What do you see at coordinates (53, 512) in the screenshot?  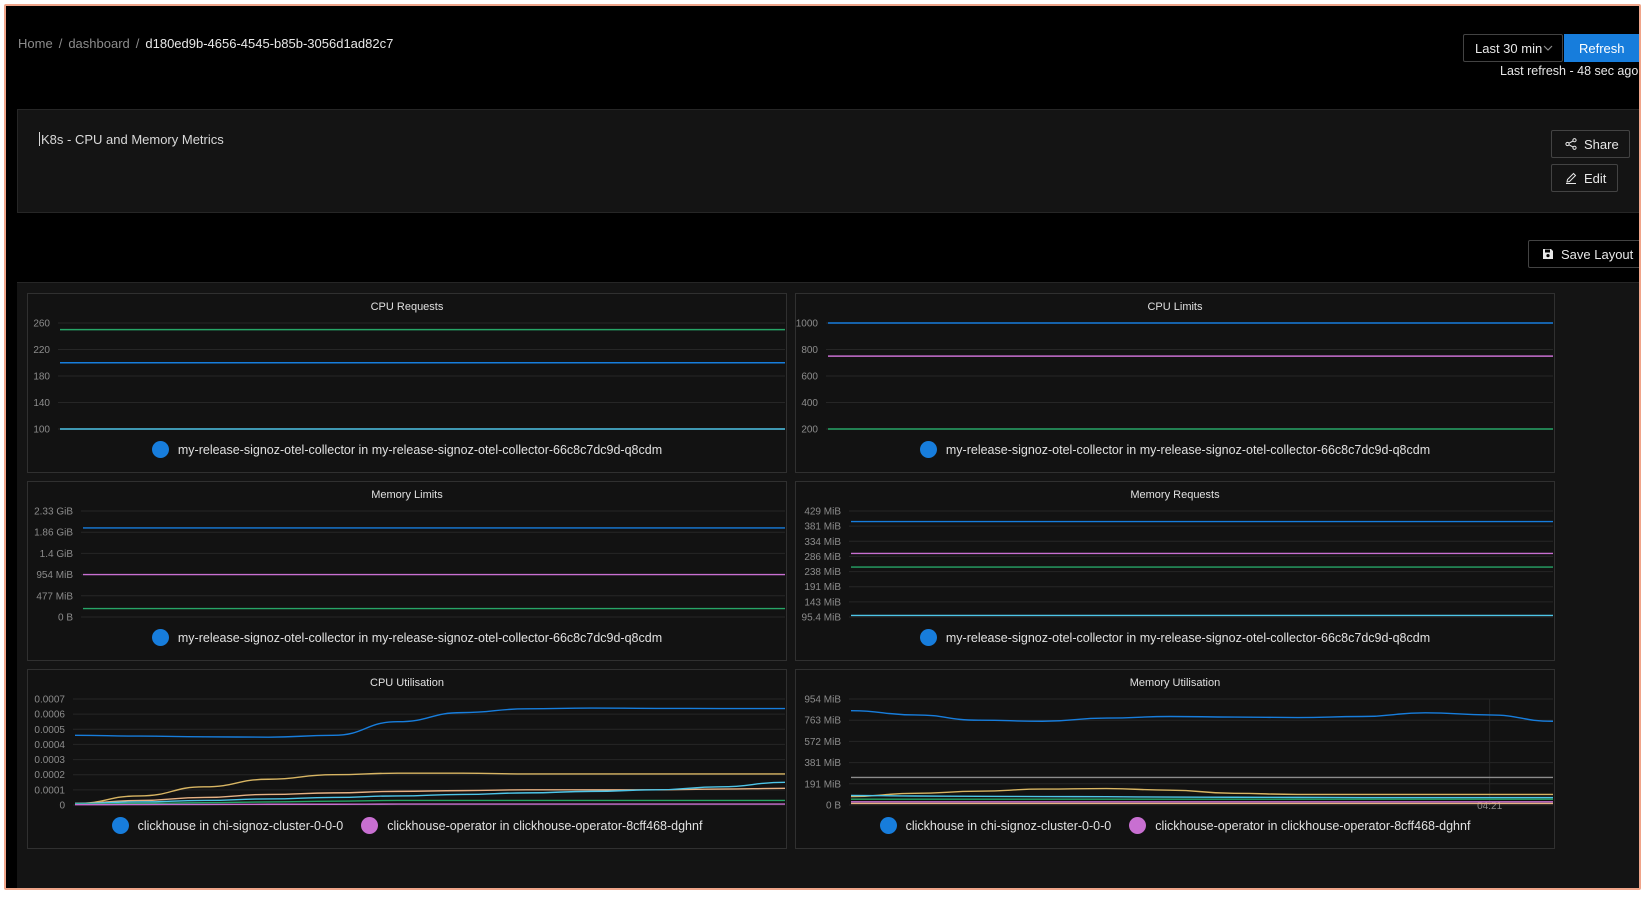 I see `y-tick-label: 2.33 GiB` at bounding box center [53, 512].